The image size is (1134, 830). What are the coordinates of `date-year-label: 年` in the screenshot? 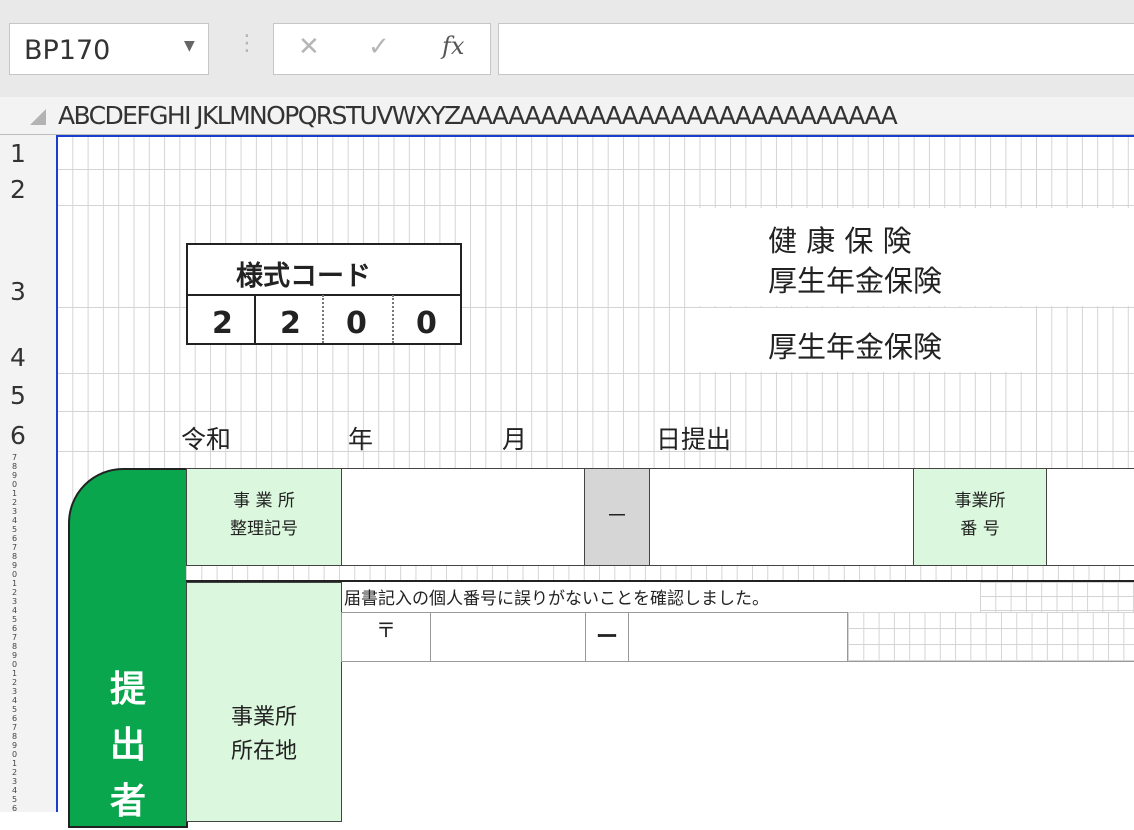 It's located at (361, 439).